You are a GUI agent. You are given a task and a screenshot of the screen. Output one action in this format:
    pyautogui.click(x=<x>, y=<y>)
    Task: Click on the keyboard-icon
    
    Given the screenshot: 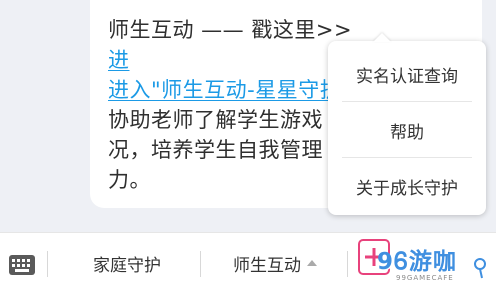 What is the action you would take?
    pyautogui.click(x=22, y=265)
    